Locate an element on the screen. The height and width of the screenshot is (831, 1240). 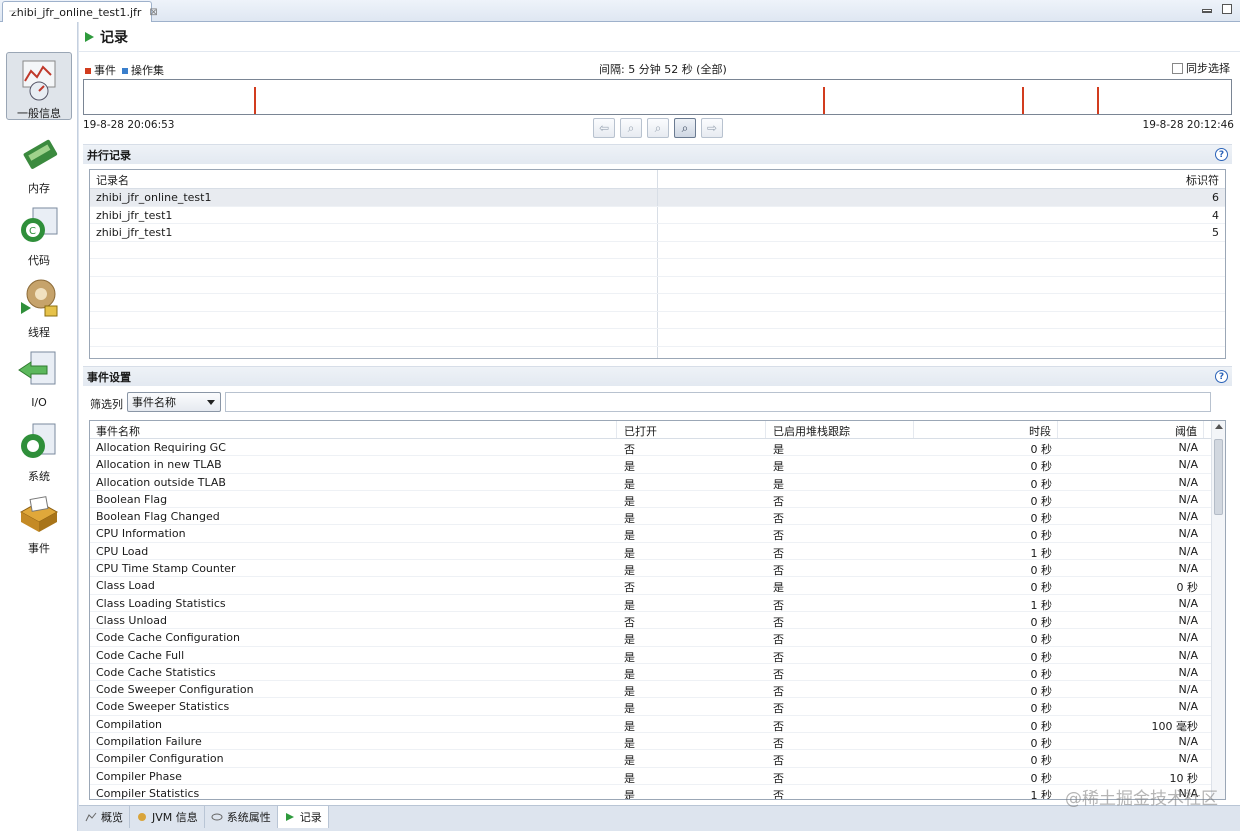
table-row: Allocation Requiring GC 否 是 0 秒 N/A is located at coordinates (657, 448).